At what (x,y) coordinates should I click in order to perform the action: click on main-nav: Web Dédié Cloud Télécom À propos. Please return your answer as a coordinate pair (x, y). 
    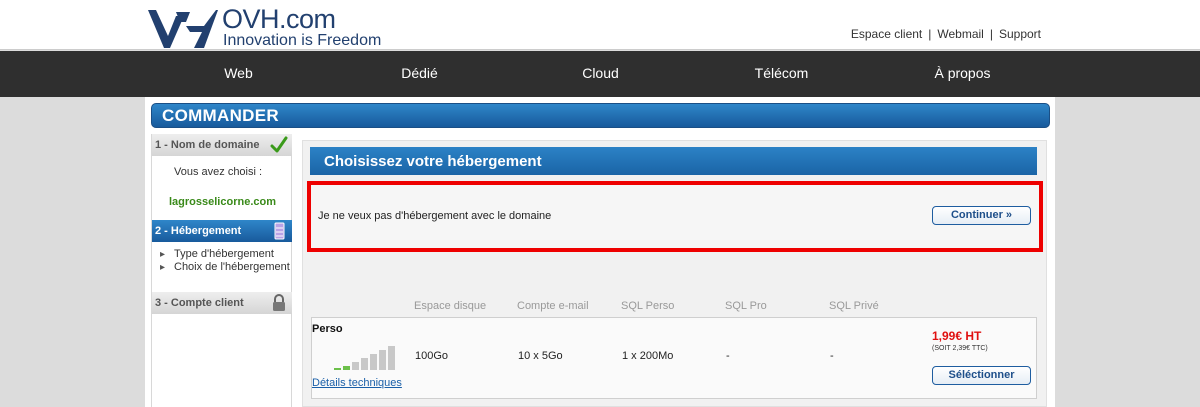
    Looking at the image, I should click on (600, 74).